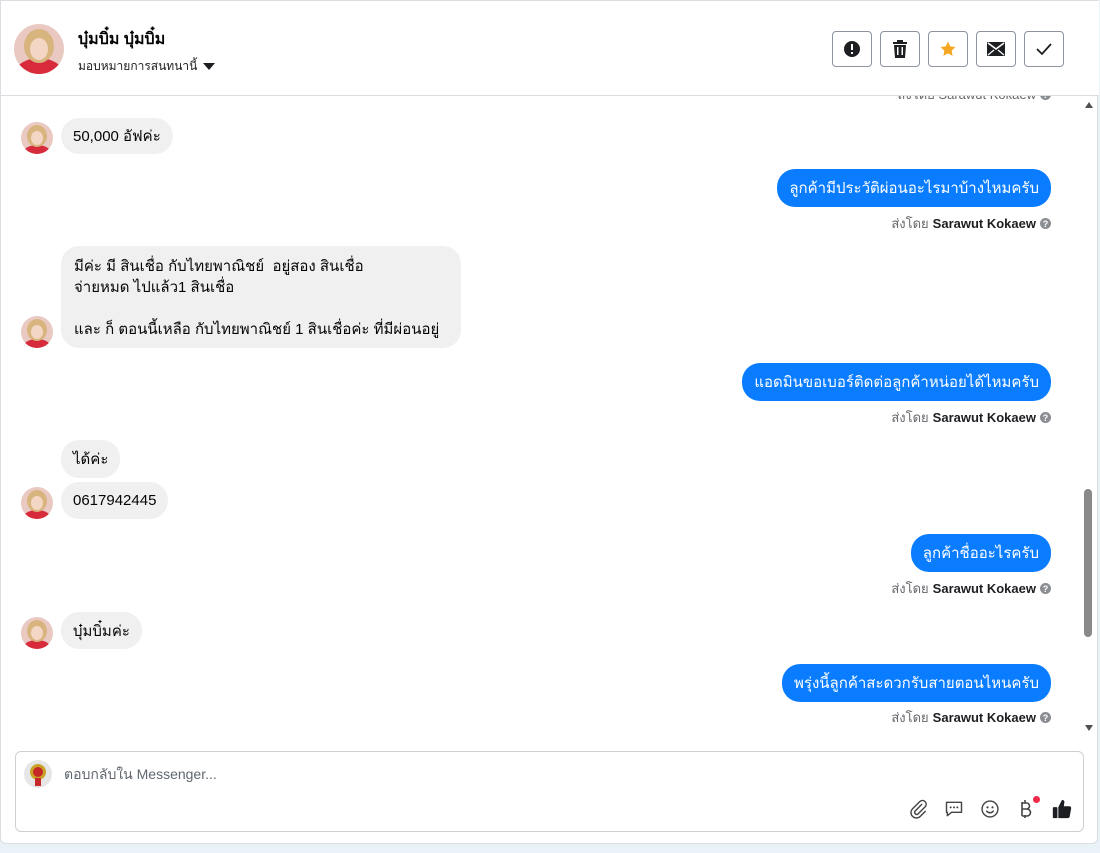 The height and width of the screenshot is (853, 1100). I want to click on attach-button, so click(918, 809).